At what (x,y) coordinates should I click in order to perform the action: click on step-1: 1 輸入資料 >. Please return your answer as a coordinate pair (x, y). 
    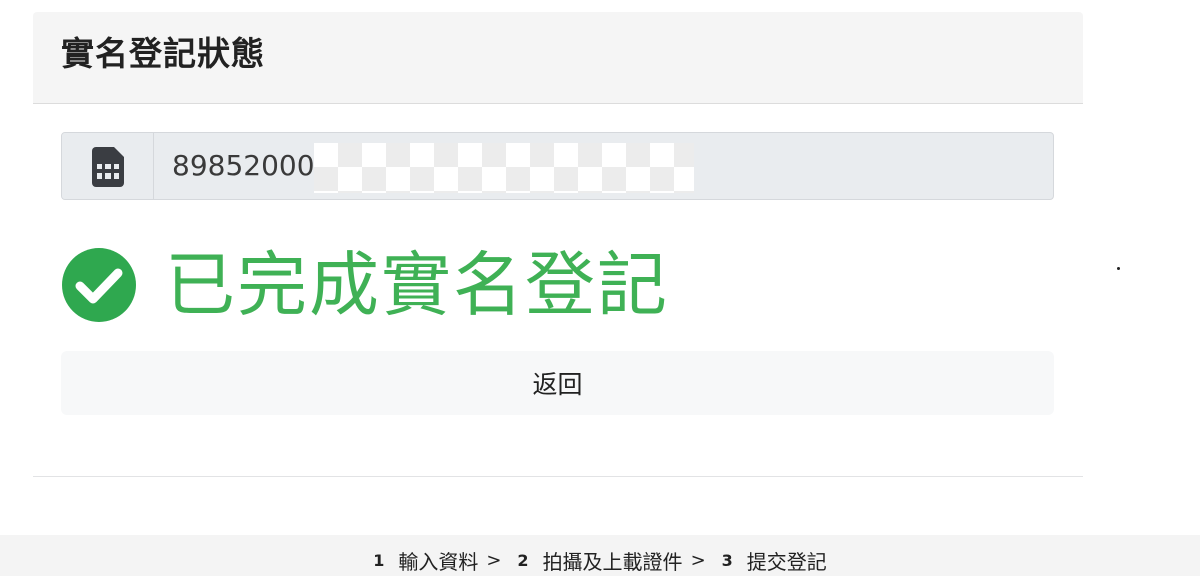
    Looking at the image, I should click on (445, 560).